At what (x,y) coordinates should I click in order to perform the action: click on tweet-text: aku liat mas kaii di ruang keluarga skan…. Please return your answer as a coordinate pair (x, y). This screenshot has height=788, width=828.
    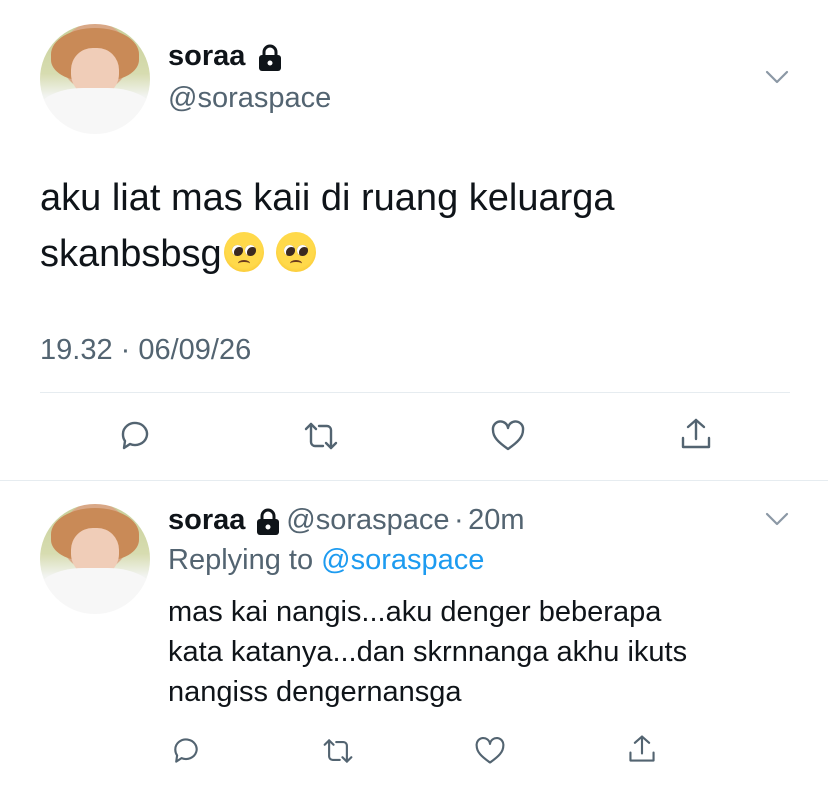
    Looking at the image, I should click on (420, 226).